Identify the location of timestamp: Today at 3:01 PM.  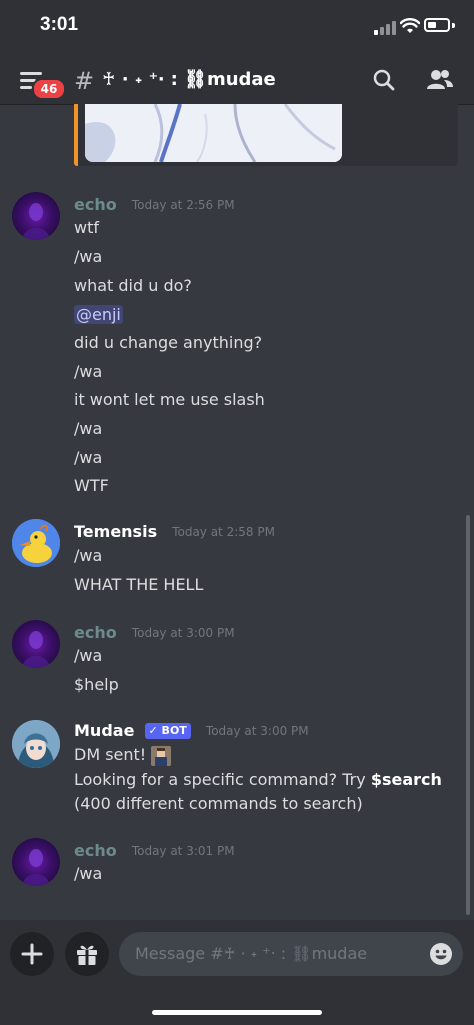
(183, 850).